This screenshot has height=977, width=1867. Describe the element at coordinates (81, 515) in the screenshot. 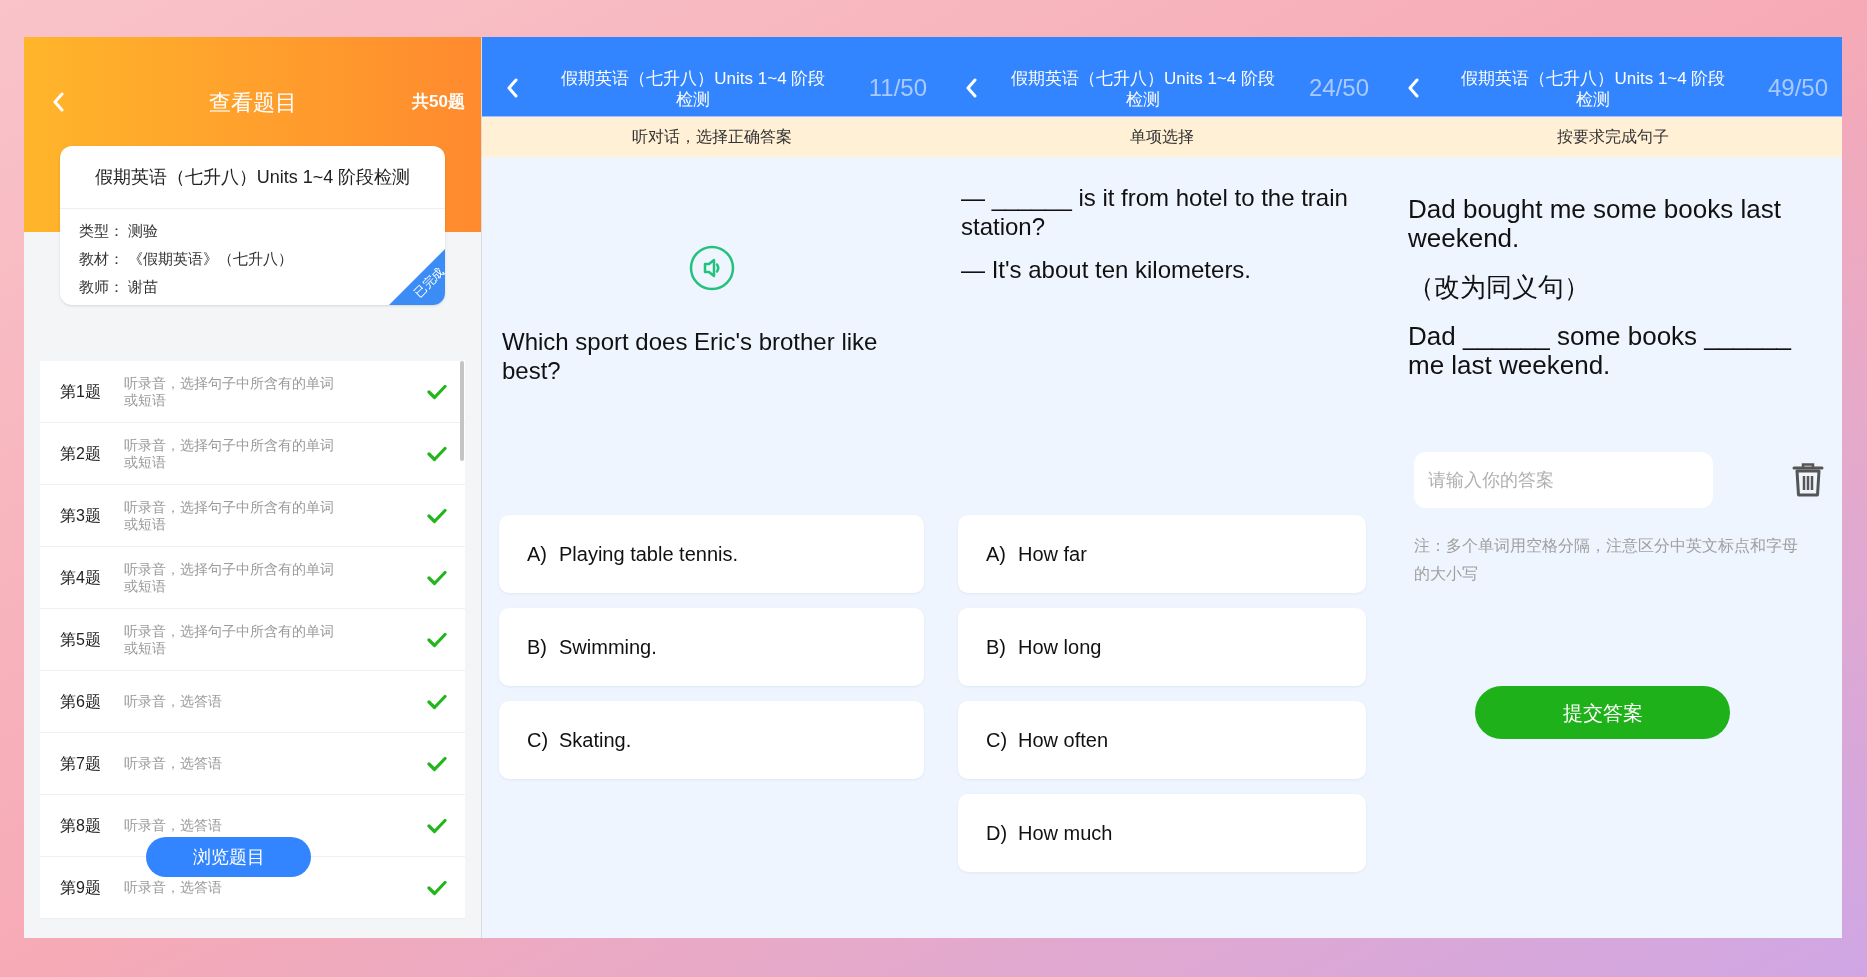

I see `question-number: 第3题` at that location.